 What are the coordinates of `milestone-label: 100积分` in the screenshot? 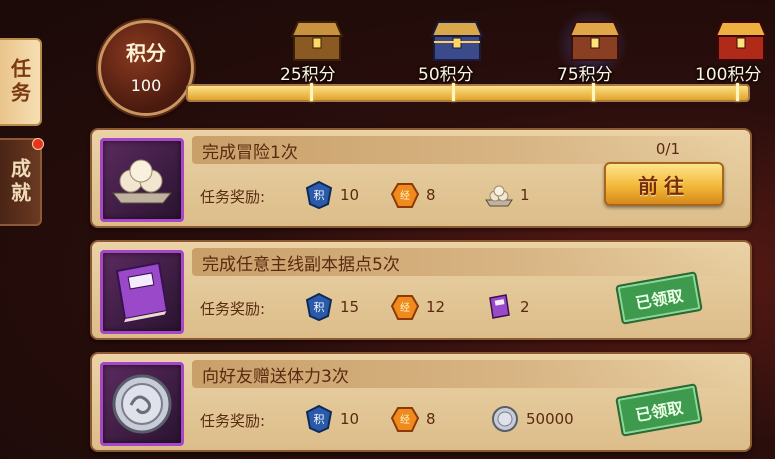 It's located at (728, 75).